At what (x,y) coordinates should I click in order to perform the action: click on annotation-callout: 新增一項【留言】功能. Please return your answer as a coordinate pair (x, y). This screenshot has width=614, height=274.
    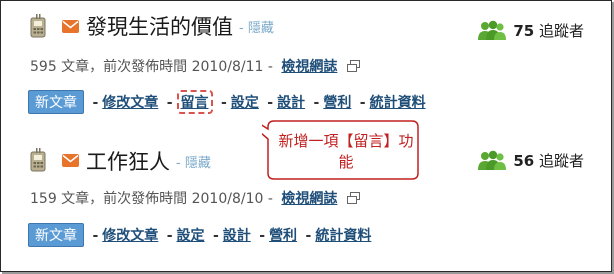
    Looking at the image, I should click on (342, 150).